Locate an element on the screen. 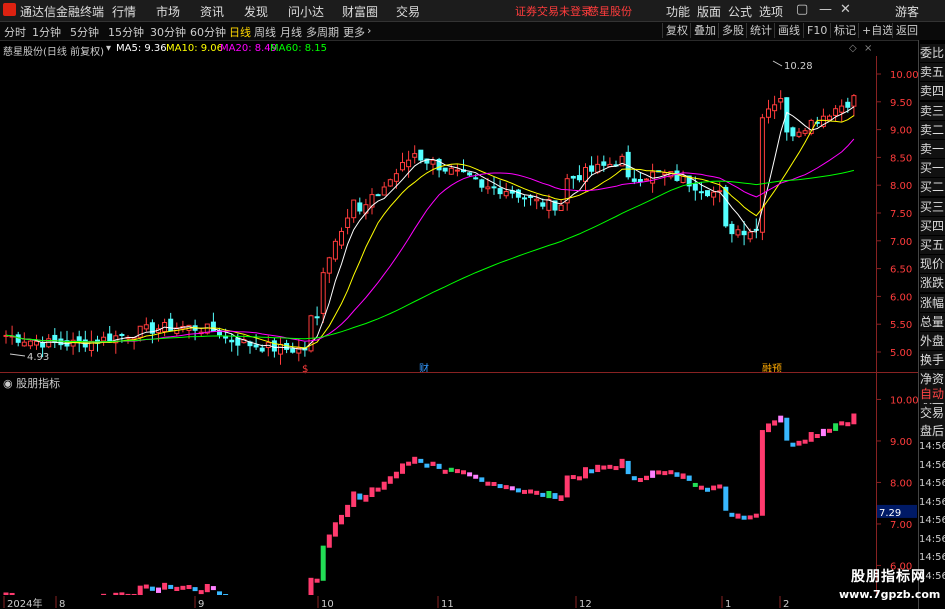 This screenshot has width=945, height=609. guest-user: 游客 is located at coordinates (907, 11).